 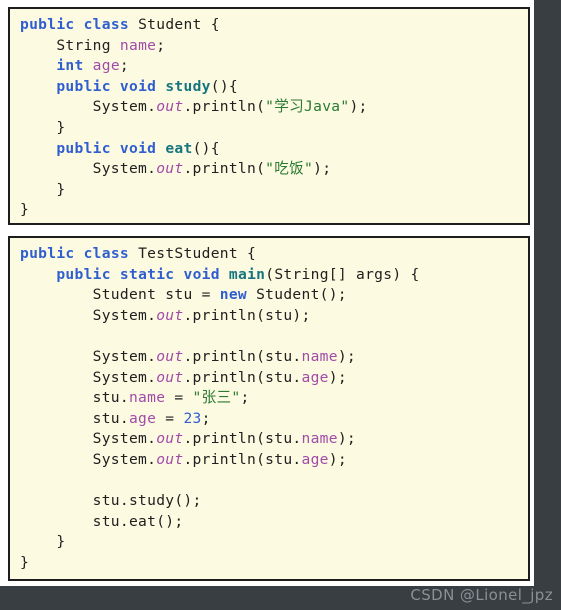 What do you see at coordinates (247, 315) in the screenshot?
I see `token-plain: .println(stu);` at bounding box center [247, 315].